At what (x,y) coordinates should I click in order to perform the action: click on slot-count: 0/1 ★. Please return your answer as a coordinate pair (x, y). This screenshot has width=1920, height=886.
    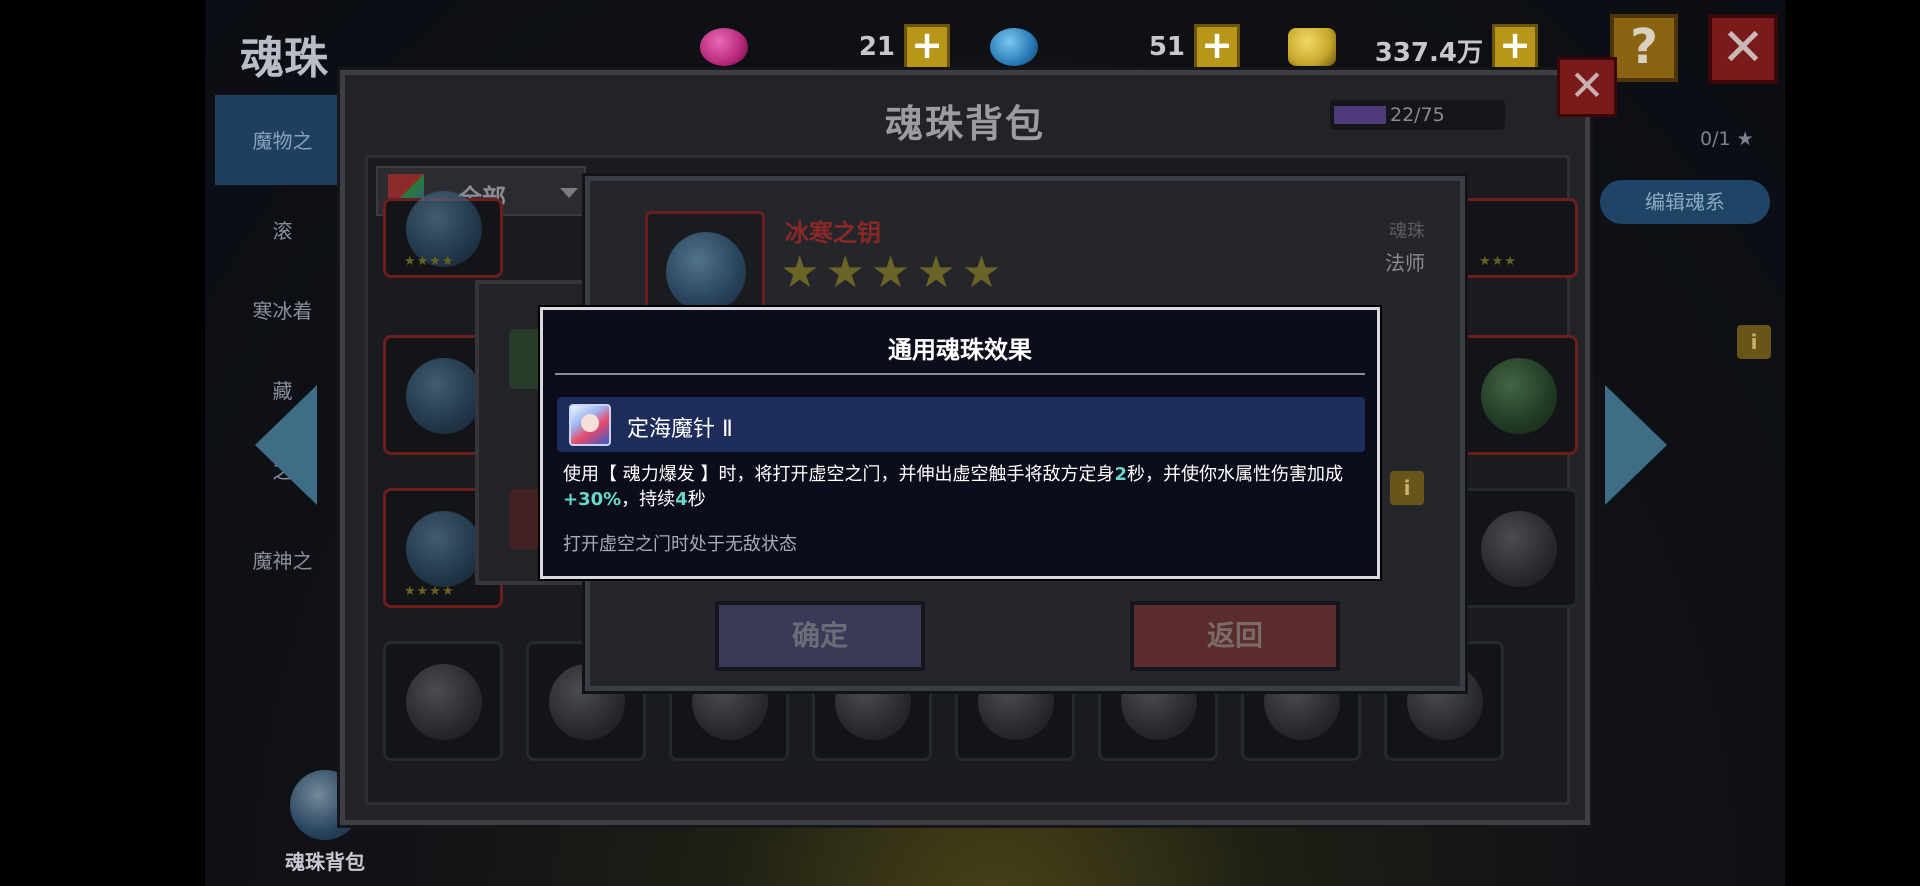
    Looking at the image, I should click on (1727, 139).